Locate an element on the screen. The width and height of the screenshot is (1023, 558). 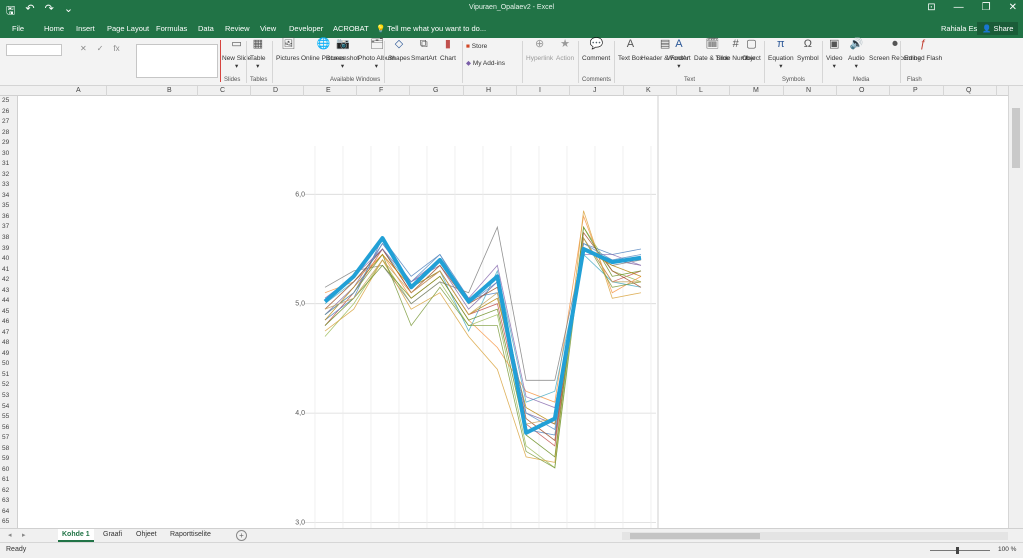
store-button: ■ Store is located at coordinates (476, 46).